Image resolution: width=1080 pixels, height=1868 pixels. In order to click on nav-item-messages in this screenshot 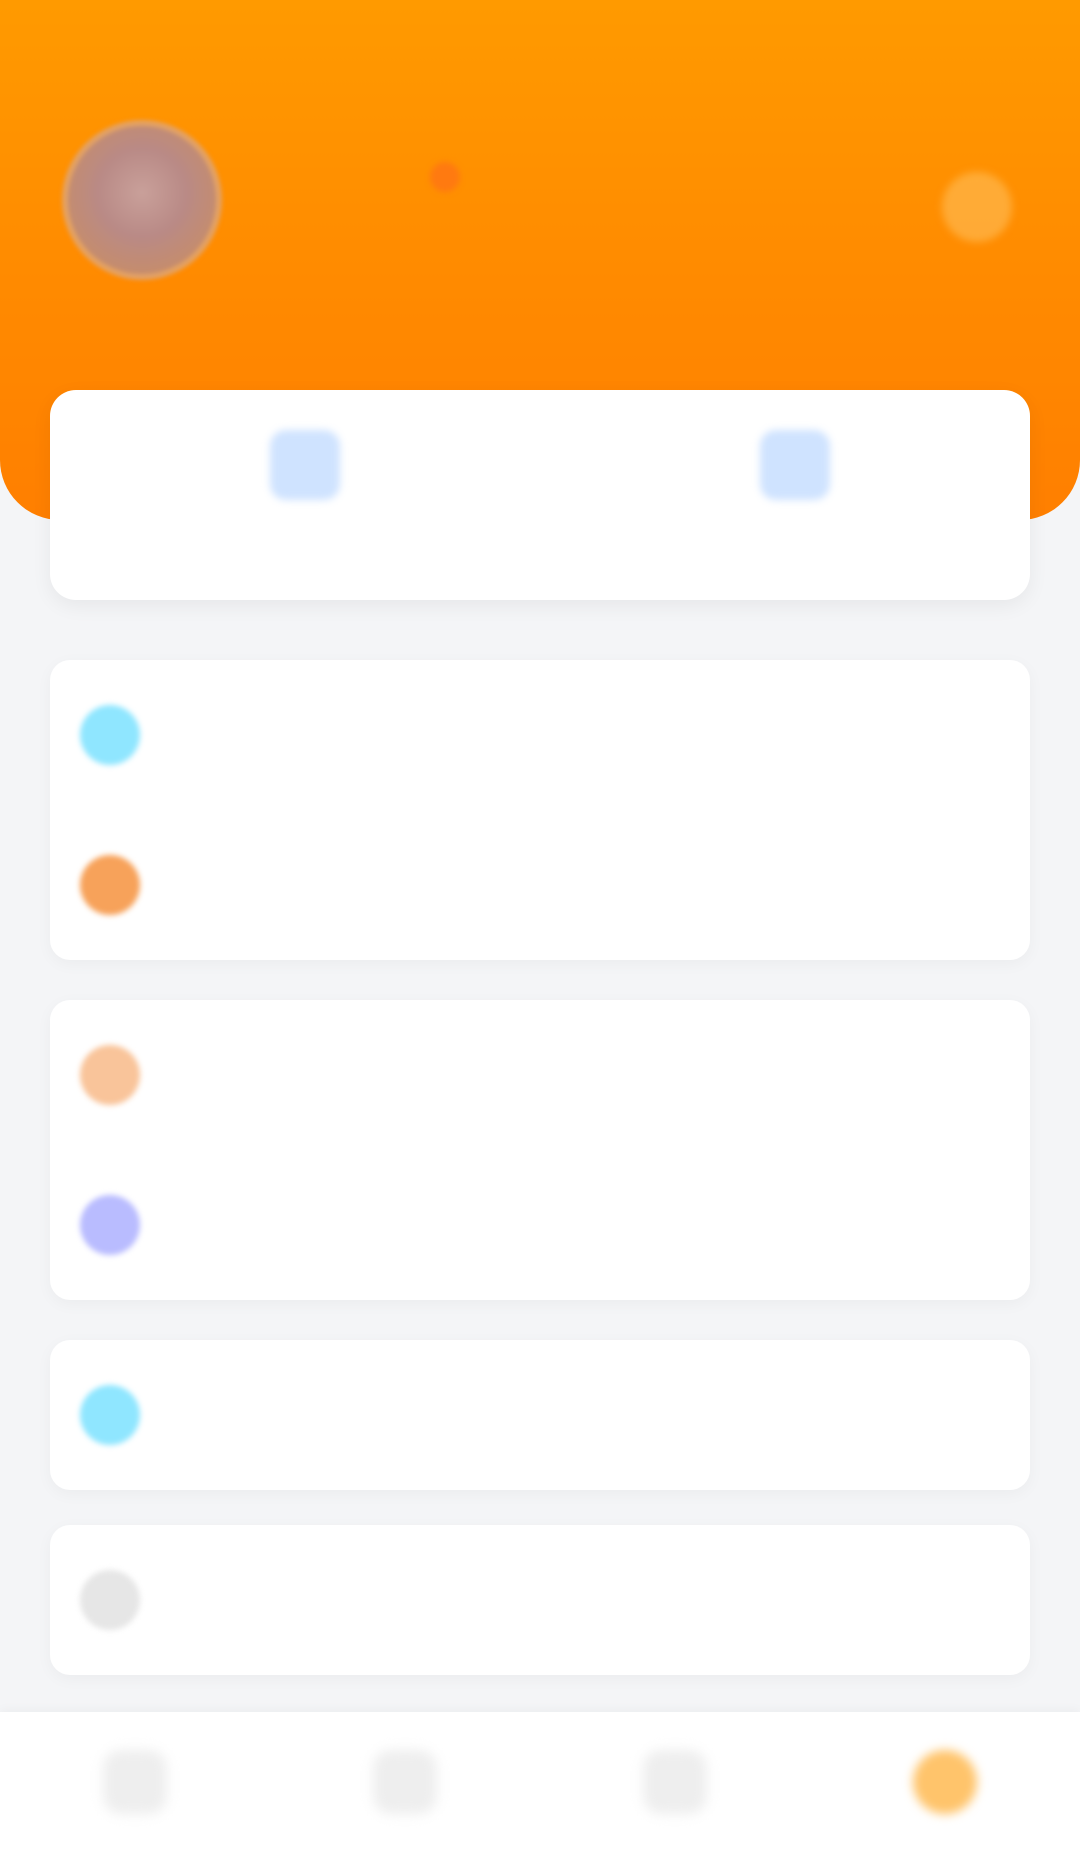, I will do `click(675, 1790)`.